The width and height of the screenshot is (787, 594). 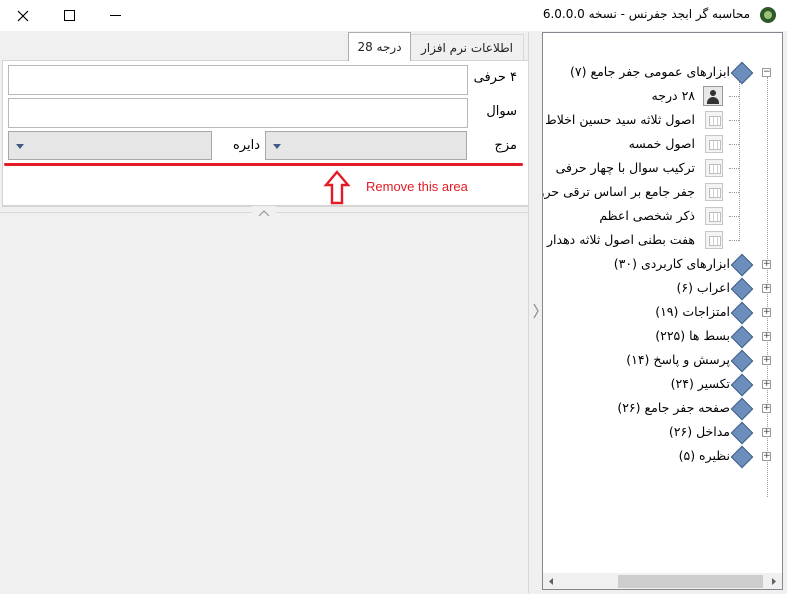 I want to click on tree-node-label: صفحه جفر جامع (۲۶), so click(x=673, y=407).